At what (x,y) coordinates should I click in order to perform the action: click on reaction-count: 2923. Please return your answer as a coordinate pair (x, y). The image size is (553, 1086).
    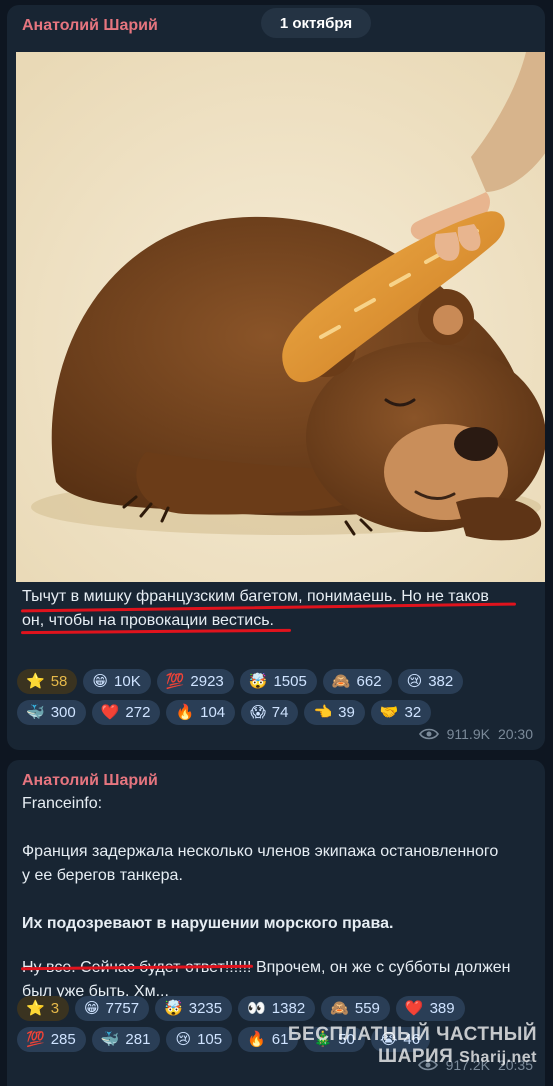
    Looking at the image, I should click on (207, 681).